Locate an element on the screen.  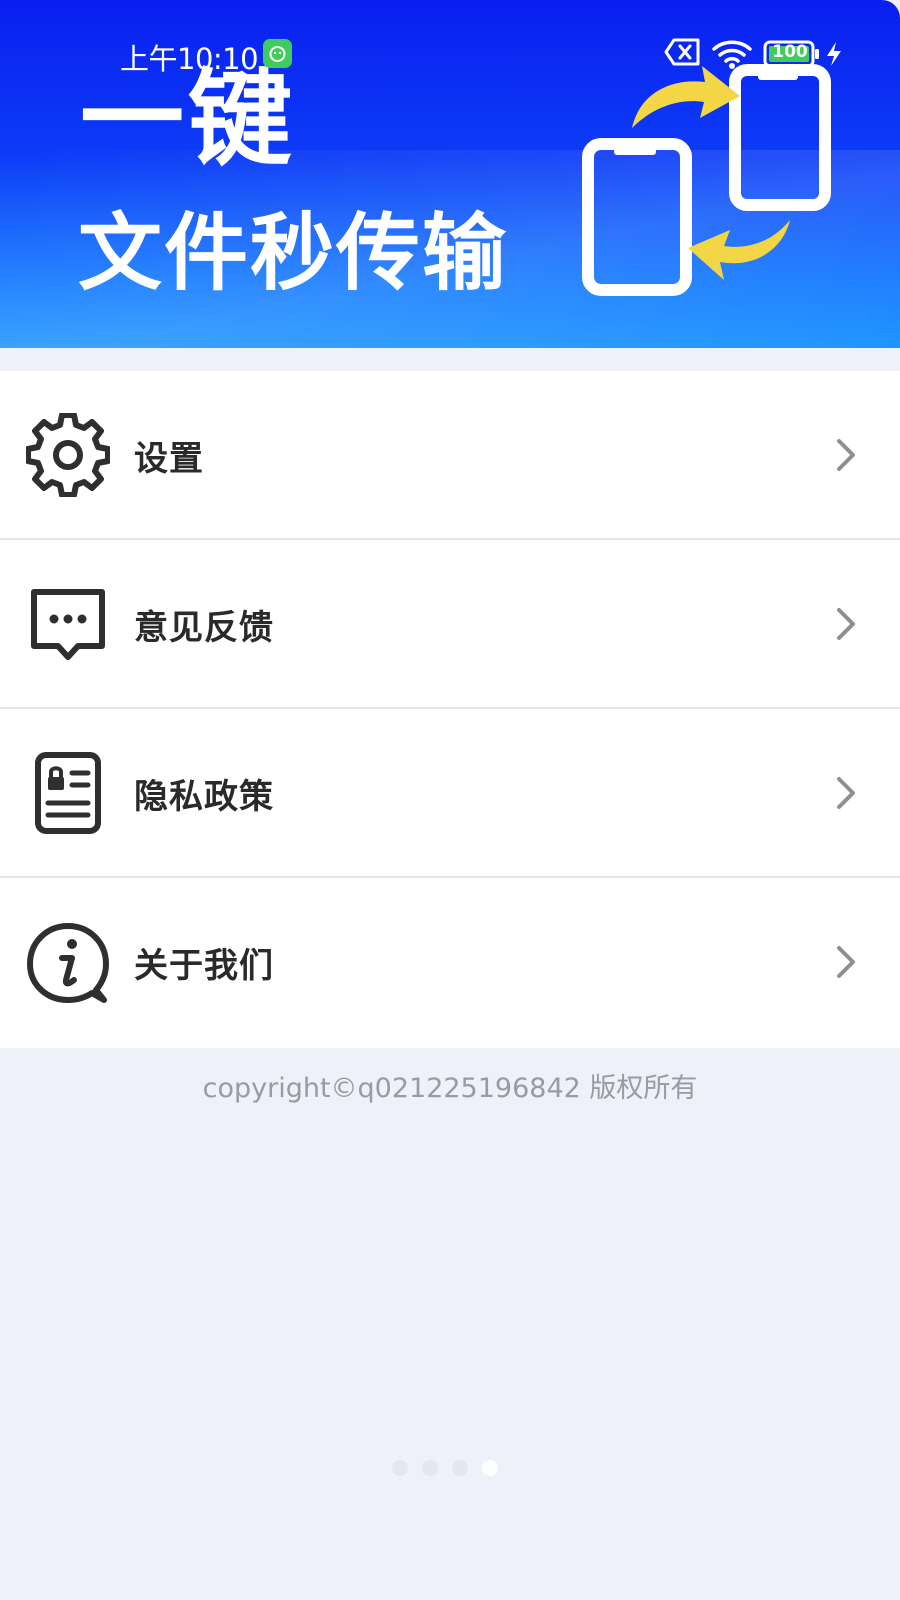
info-icon is located at coordinates (68, 963).